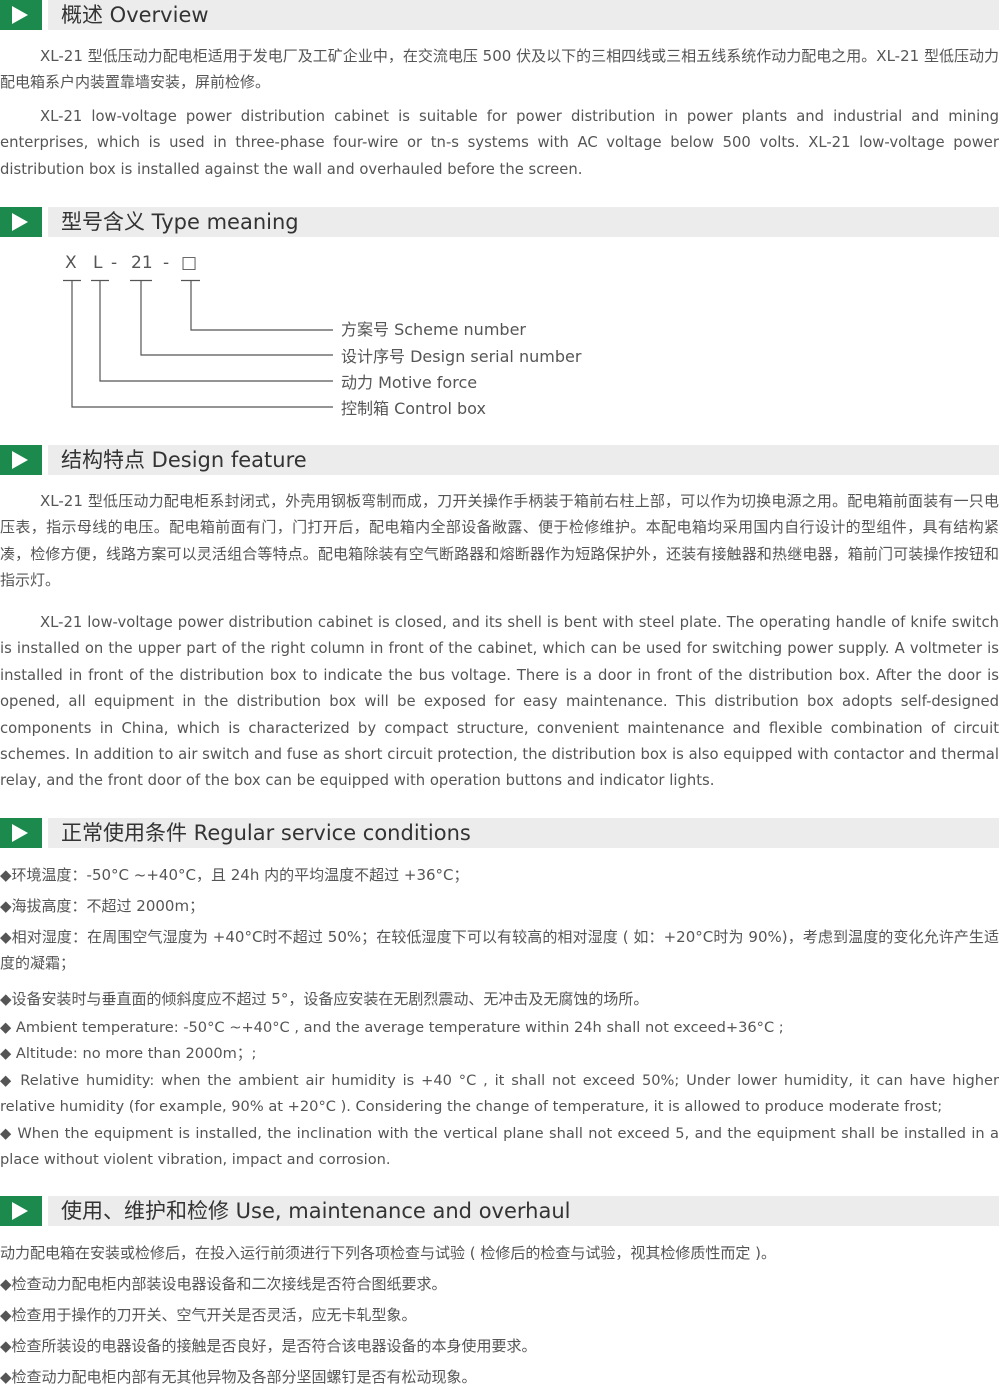 The height and width of the screenshot is (1390, 999). What do you see at coordinates (499, 460) in the screenshot?
I see `section-header-design-feature: 结构特点 Design feature` at bounding box center [499, 460].